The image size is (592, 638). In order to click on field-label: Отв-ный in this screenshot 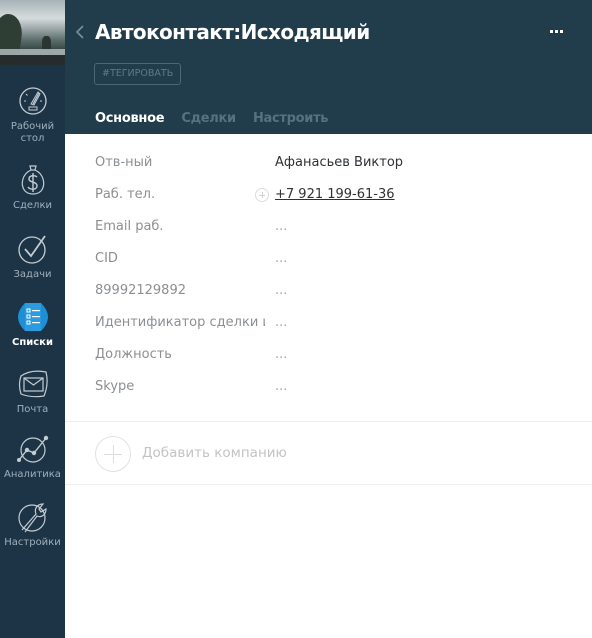, I will do `click(124, 162)`.